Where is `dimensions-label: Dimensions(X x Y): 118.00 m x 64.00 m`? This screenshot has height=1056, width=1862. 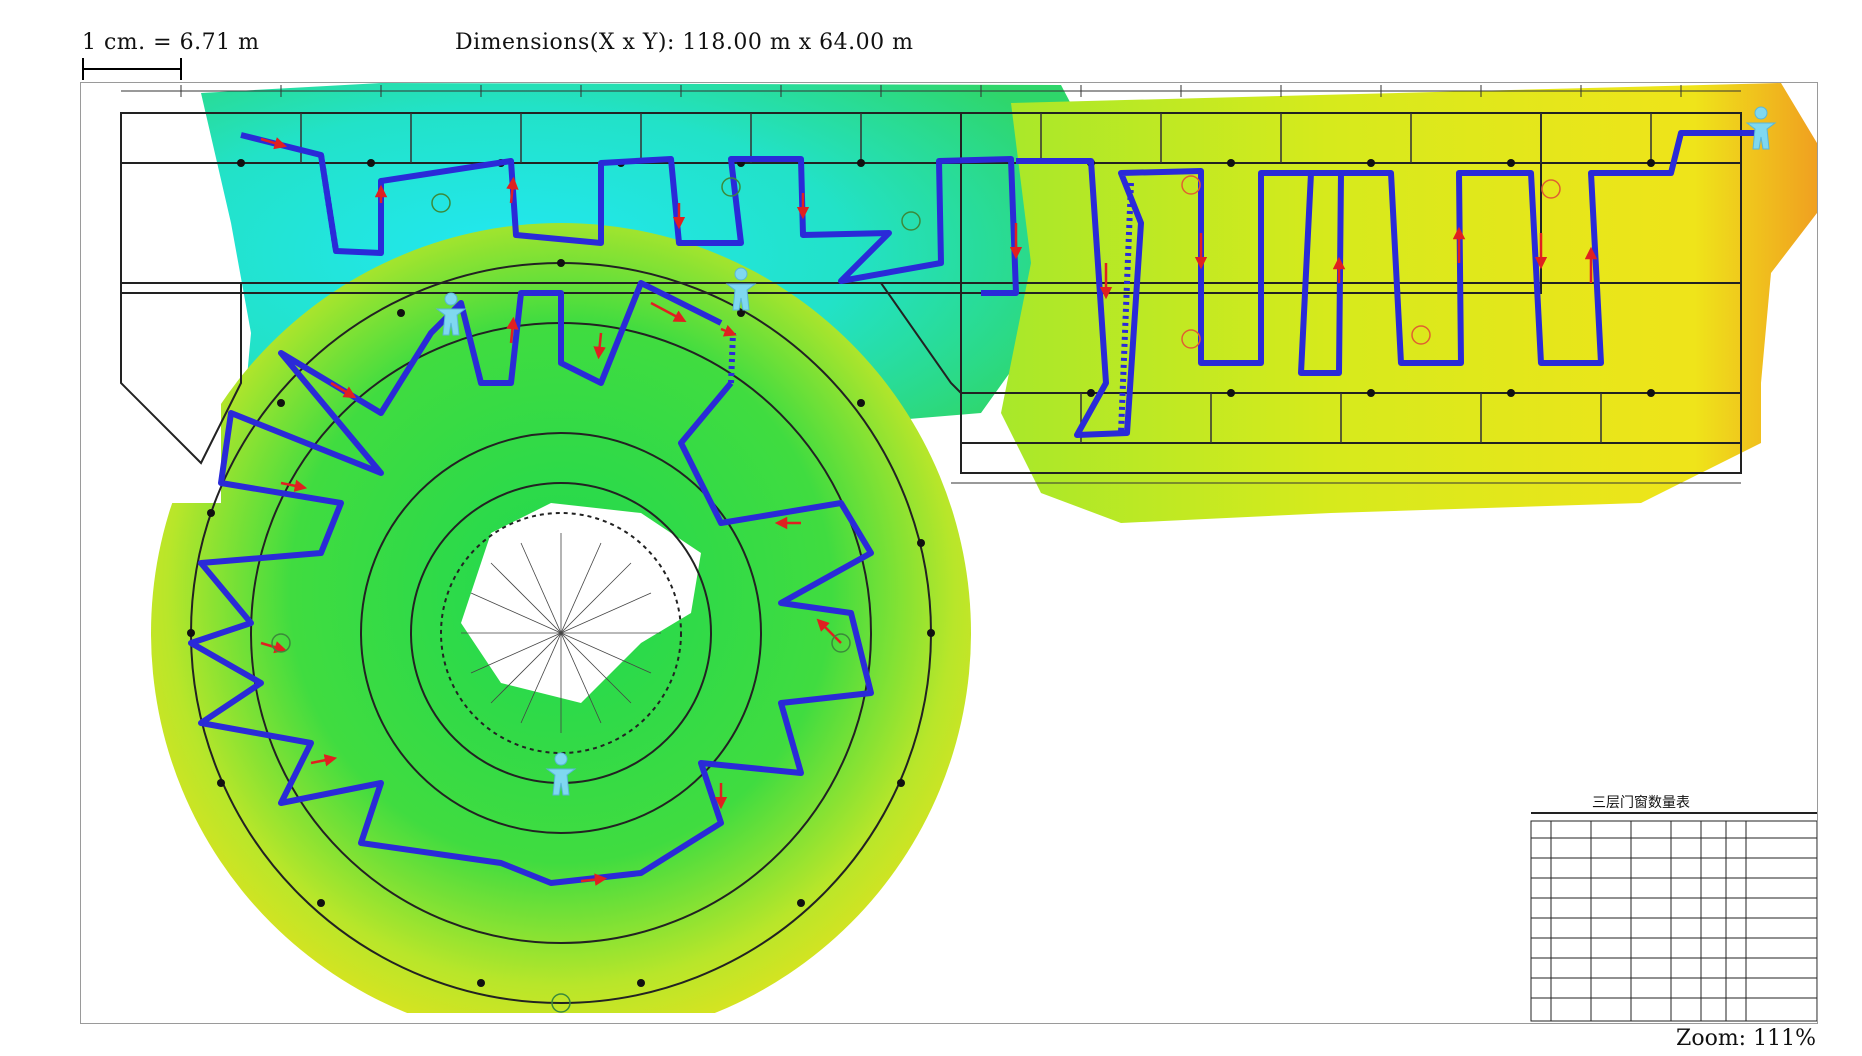
dimensions-label: Dimensions(X x Y): 118.00 m x 64.00 m is located at coordinates (684, 42).